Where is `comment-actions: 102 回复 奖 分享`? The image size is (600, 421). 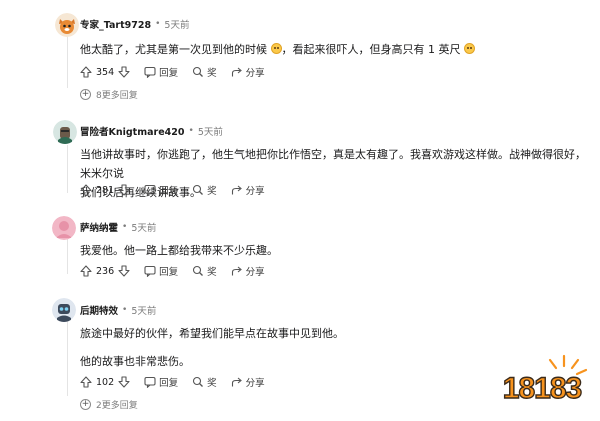 comment-actions: 102 回复 奖 分享 is located at coordinates (172, 382).